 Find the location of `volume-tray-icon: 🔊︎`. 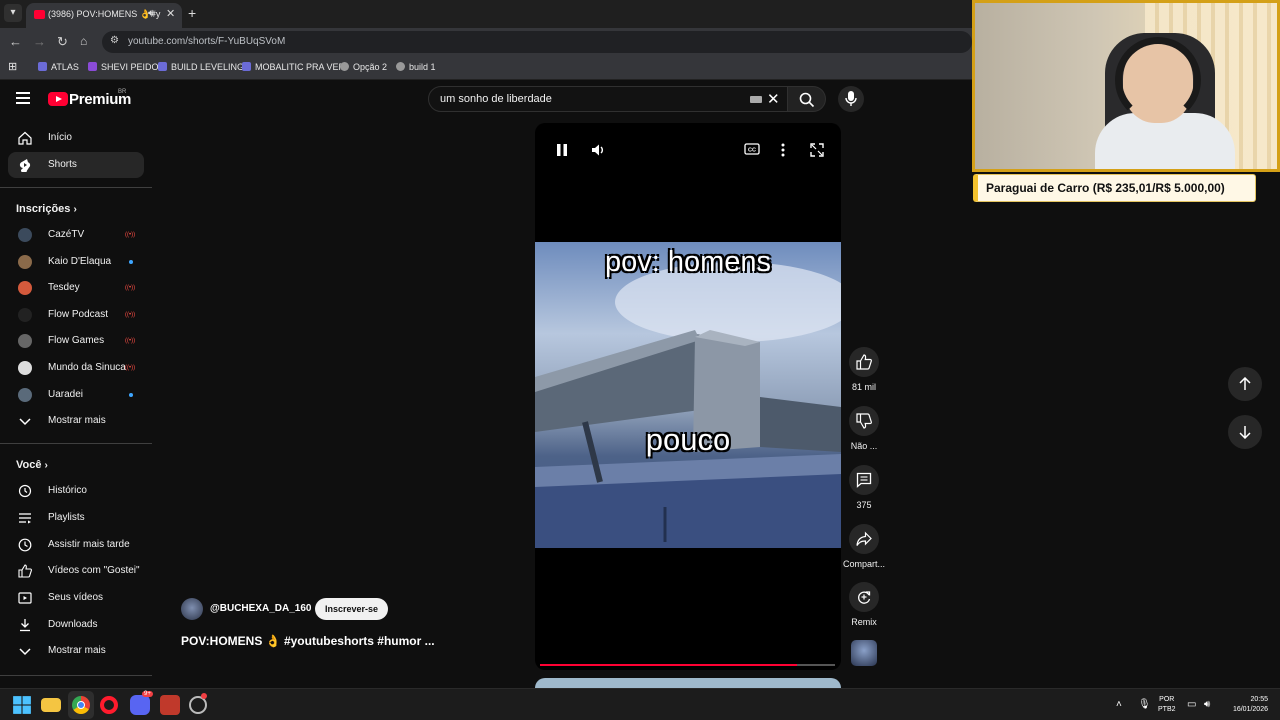

volume-tray-icon: 🔊︎ is located at coordinates (1207, 704).